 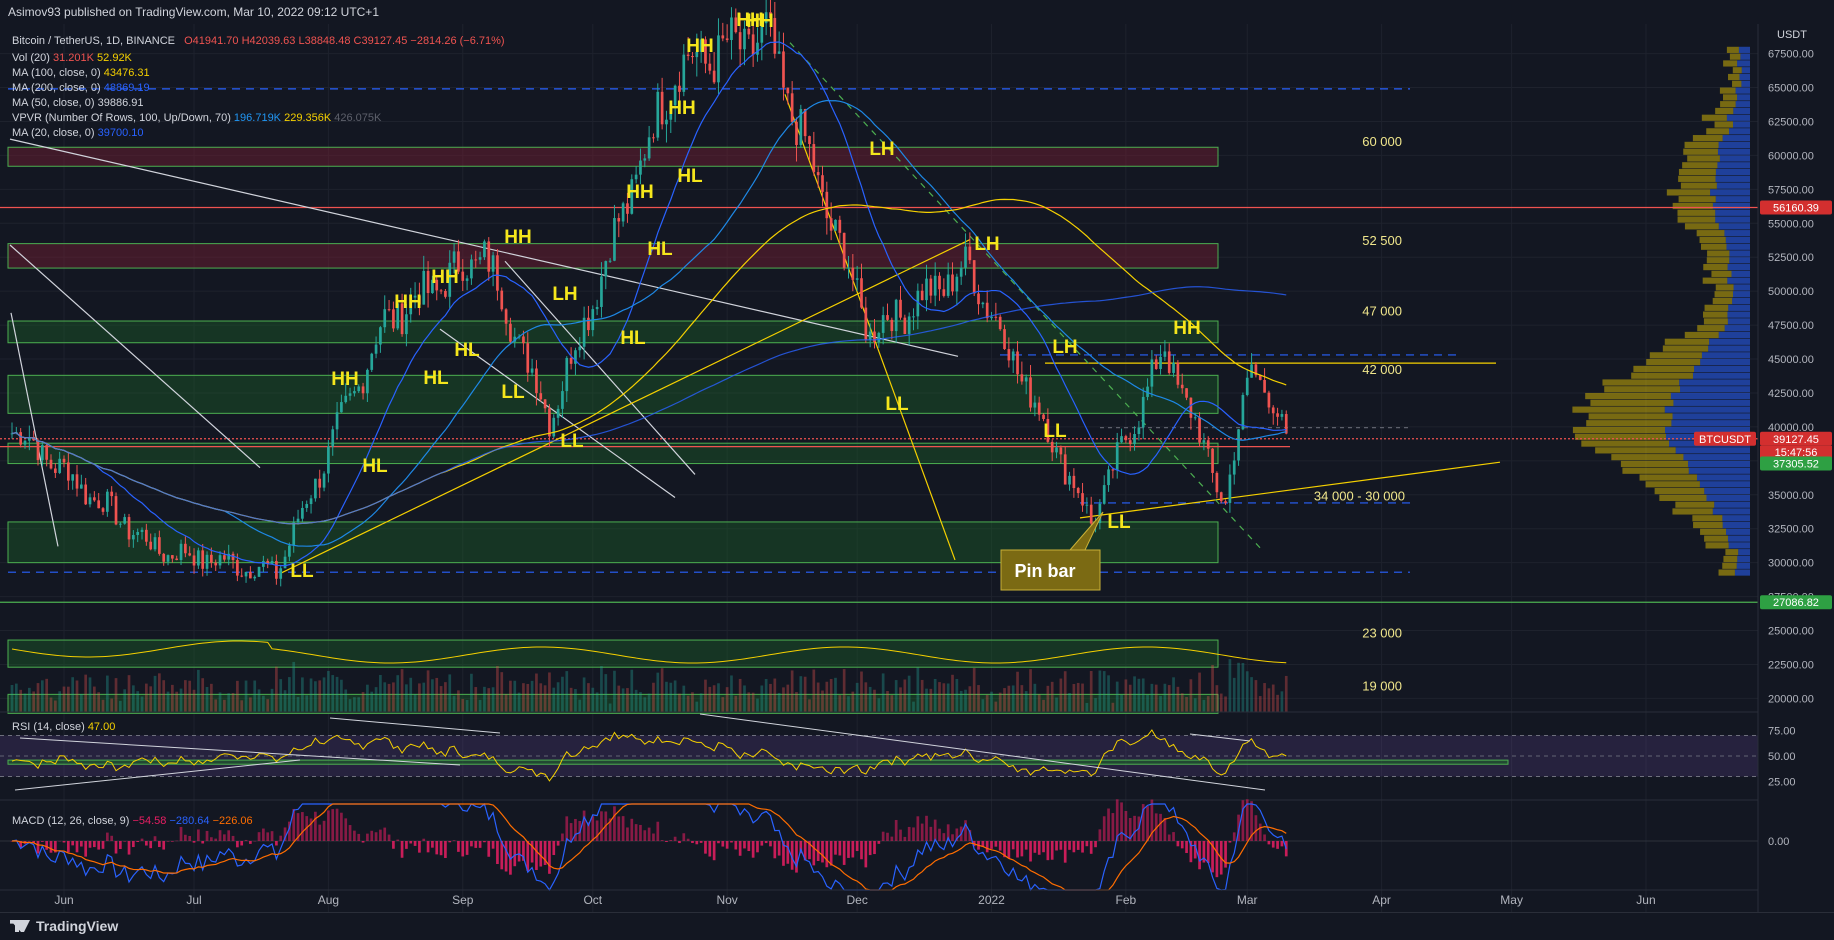 I want to click on tradingview-logo: TradingView, so click(x=64, y=926).